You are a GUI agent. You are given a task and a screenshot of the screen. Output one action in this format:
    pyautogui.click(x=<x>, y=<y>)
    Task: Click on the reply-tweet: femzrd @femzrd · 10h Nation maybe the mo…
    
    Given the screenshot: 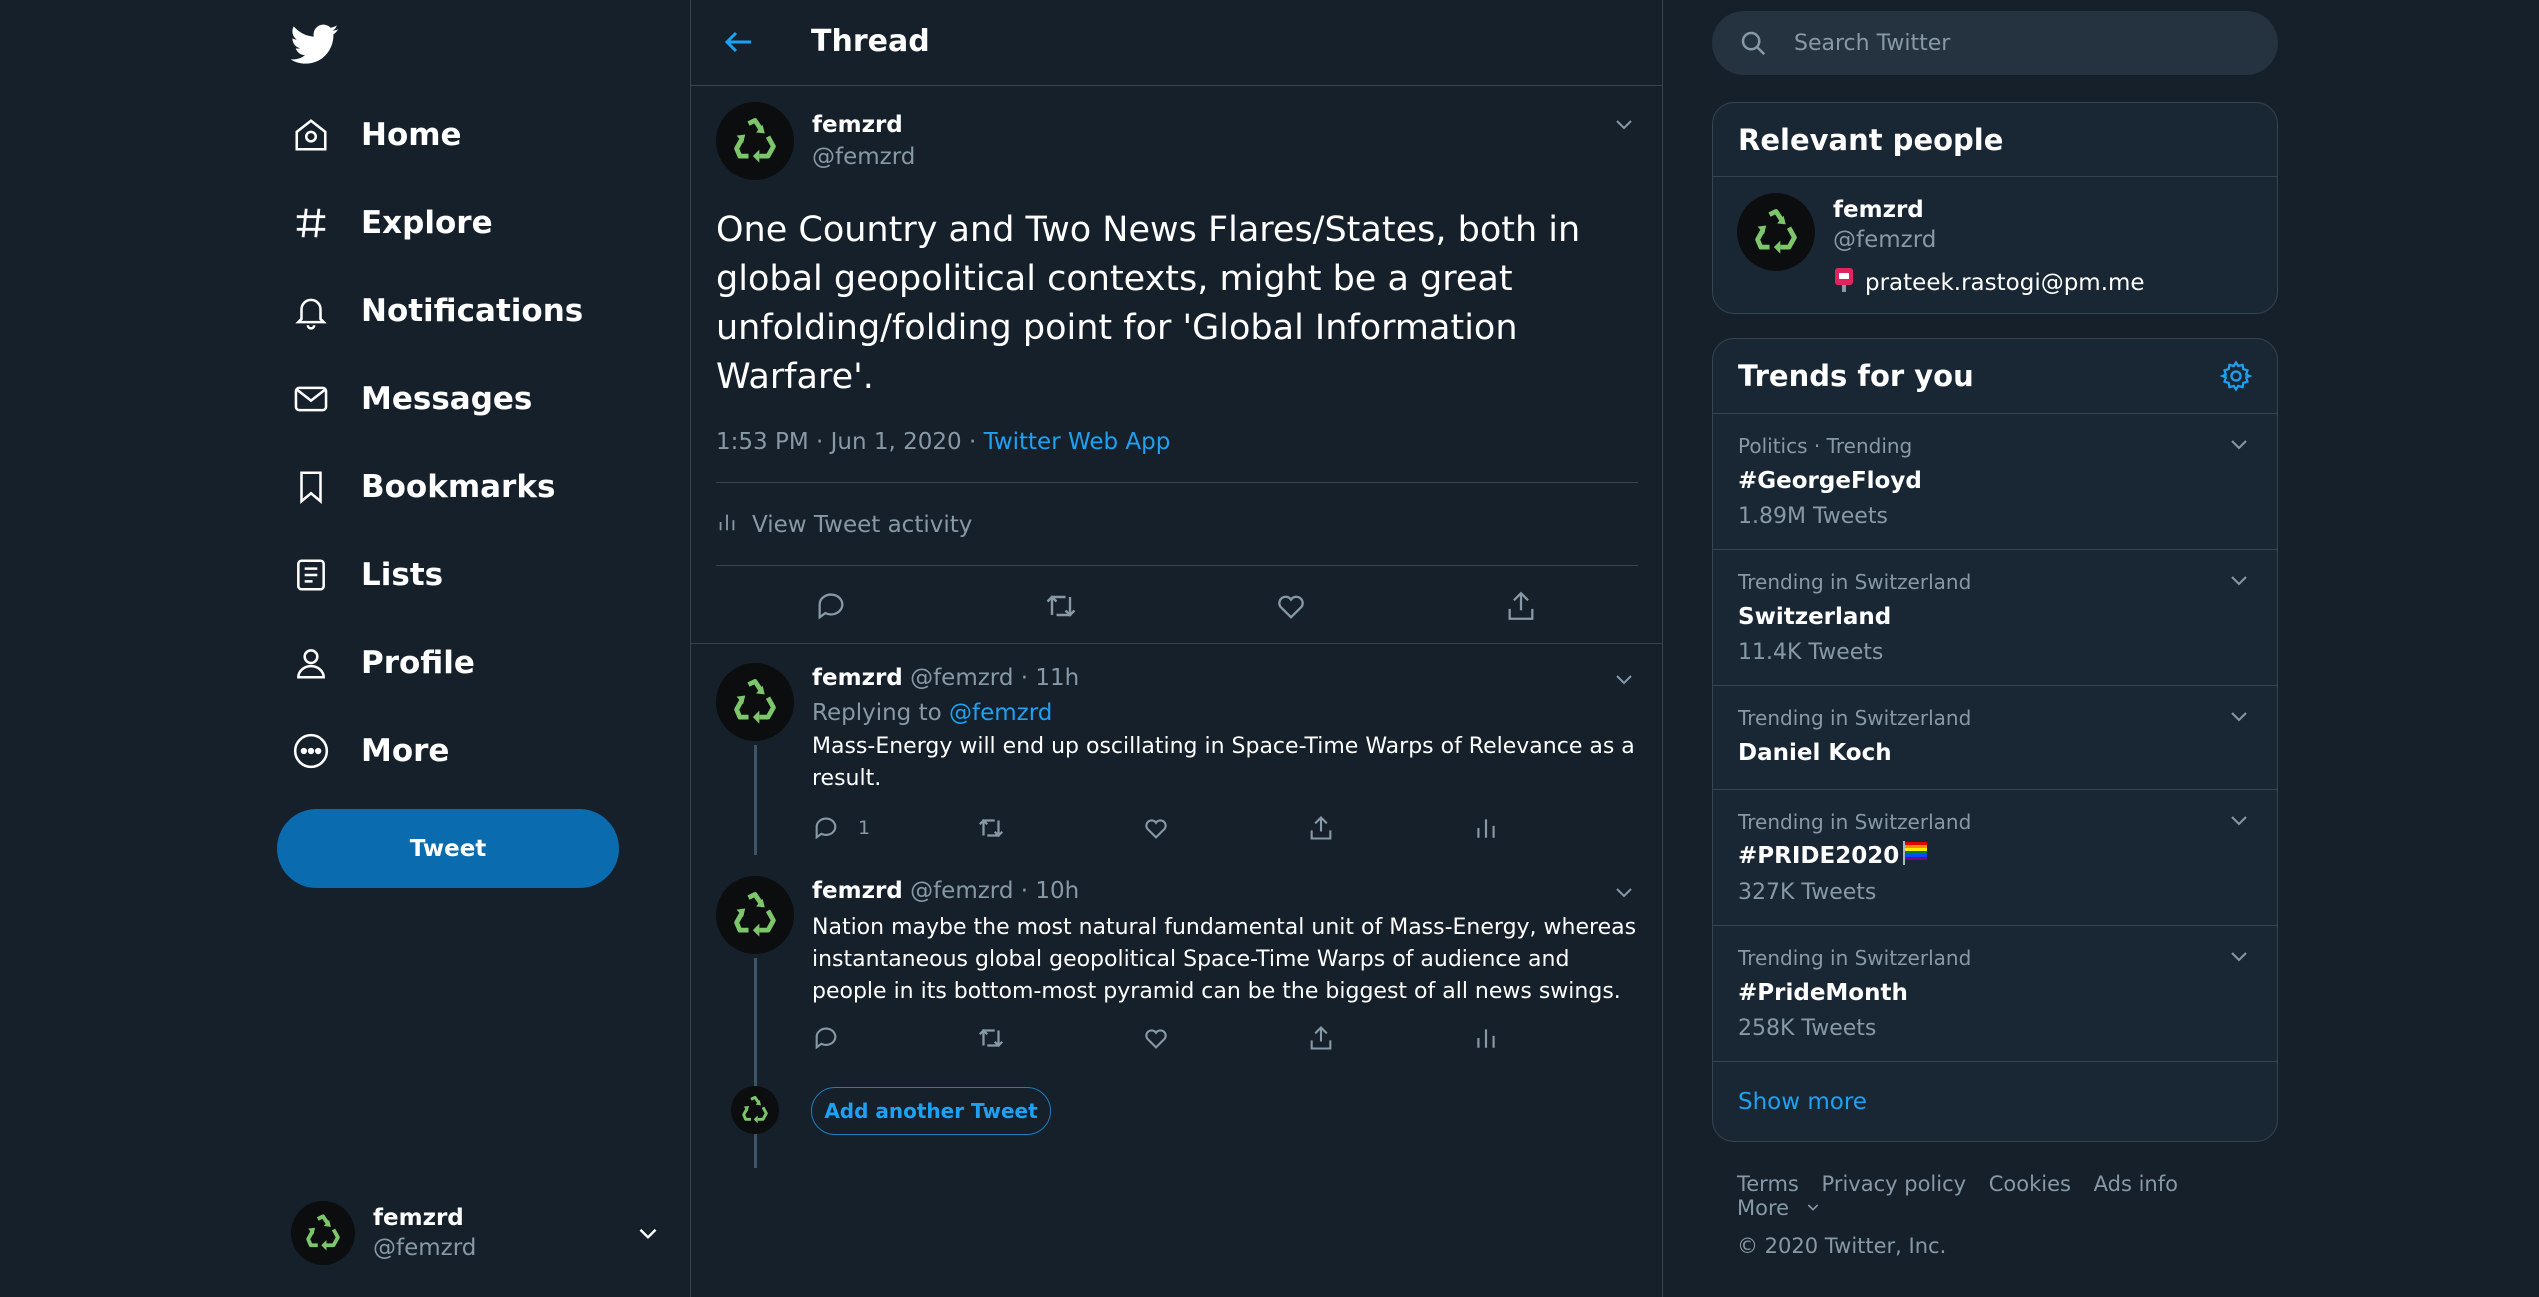 What is the action you would take?
    pyautogui.click(x=1176, y=1014)
    